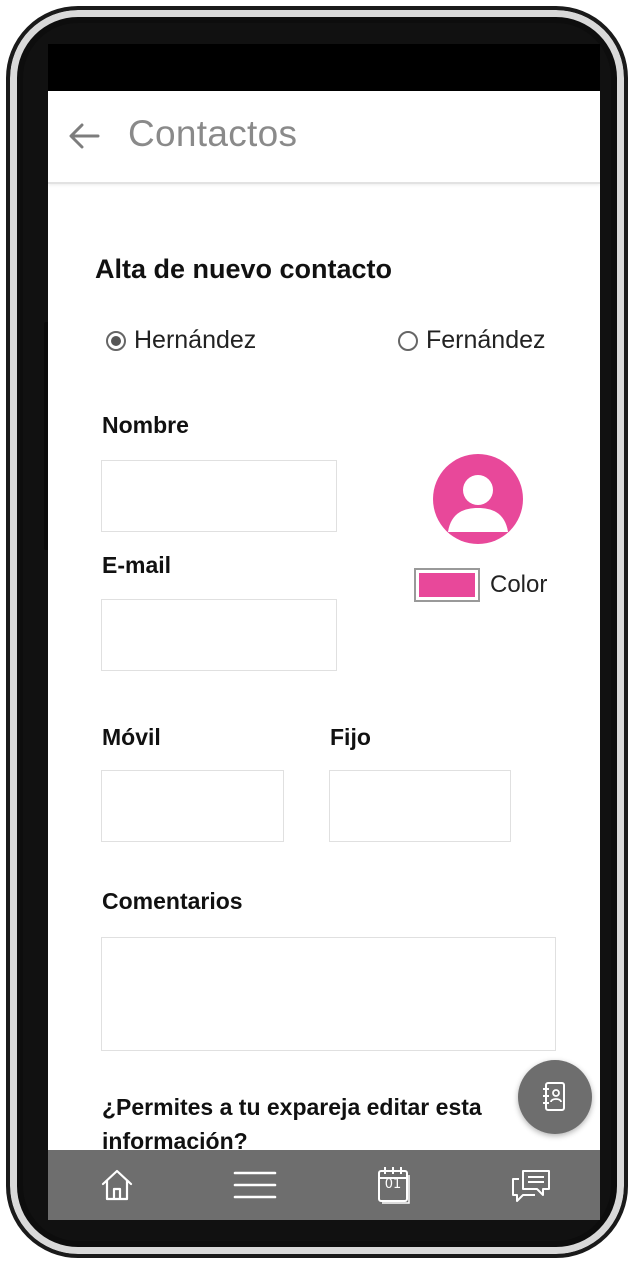 The height and width of the screenshot is (1266, 636). I want to click on person-avatar-icon, so click(478, 499).